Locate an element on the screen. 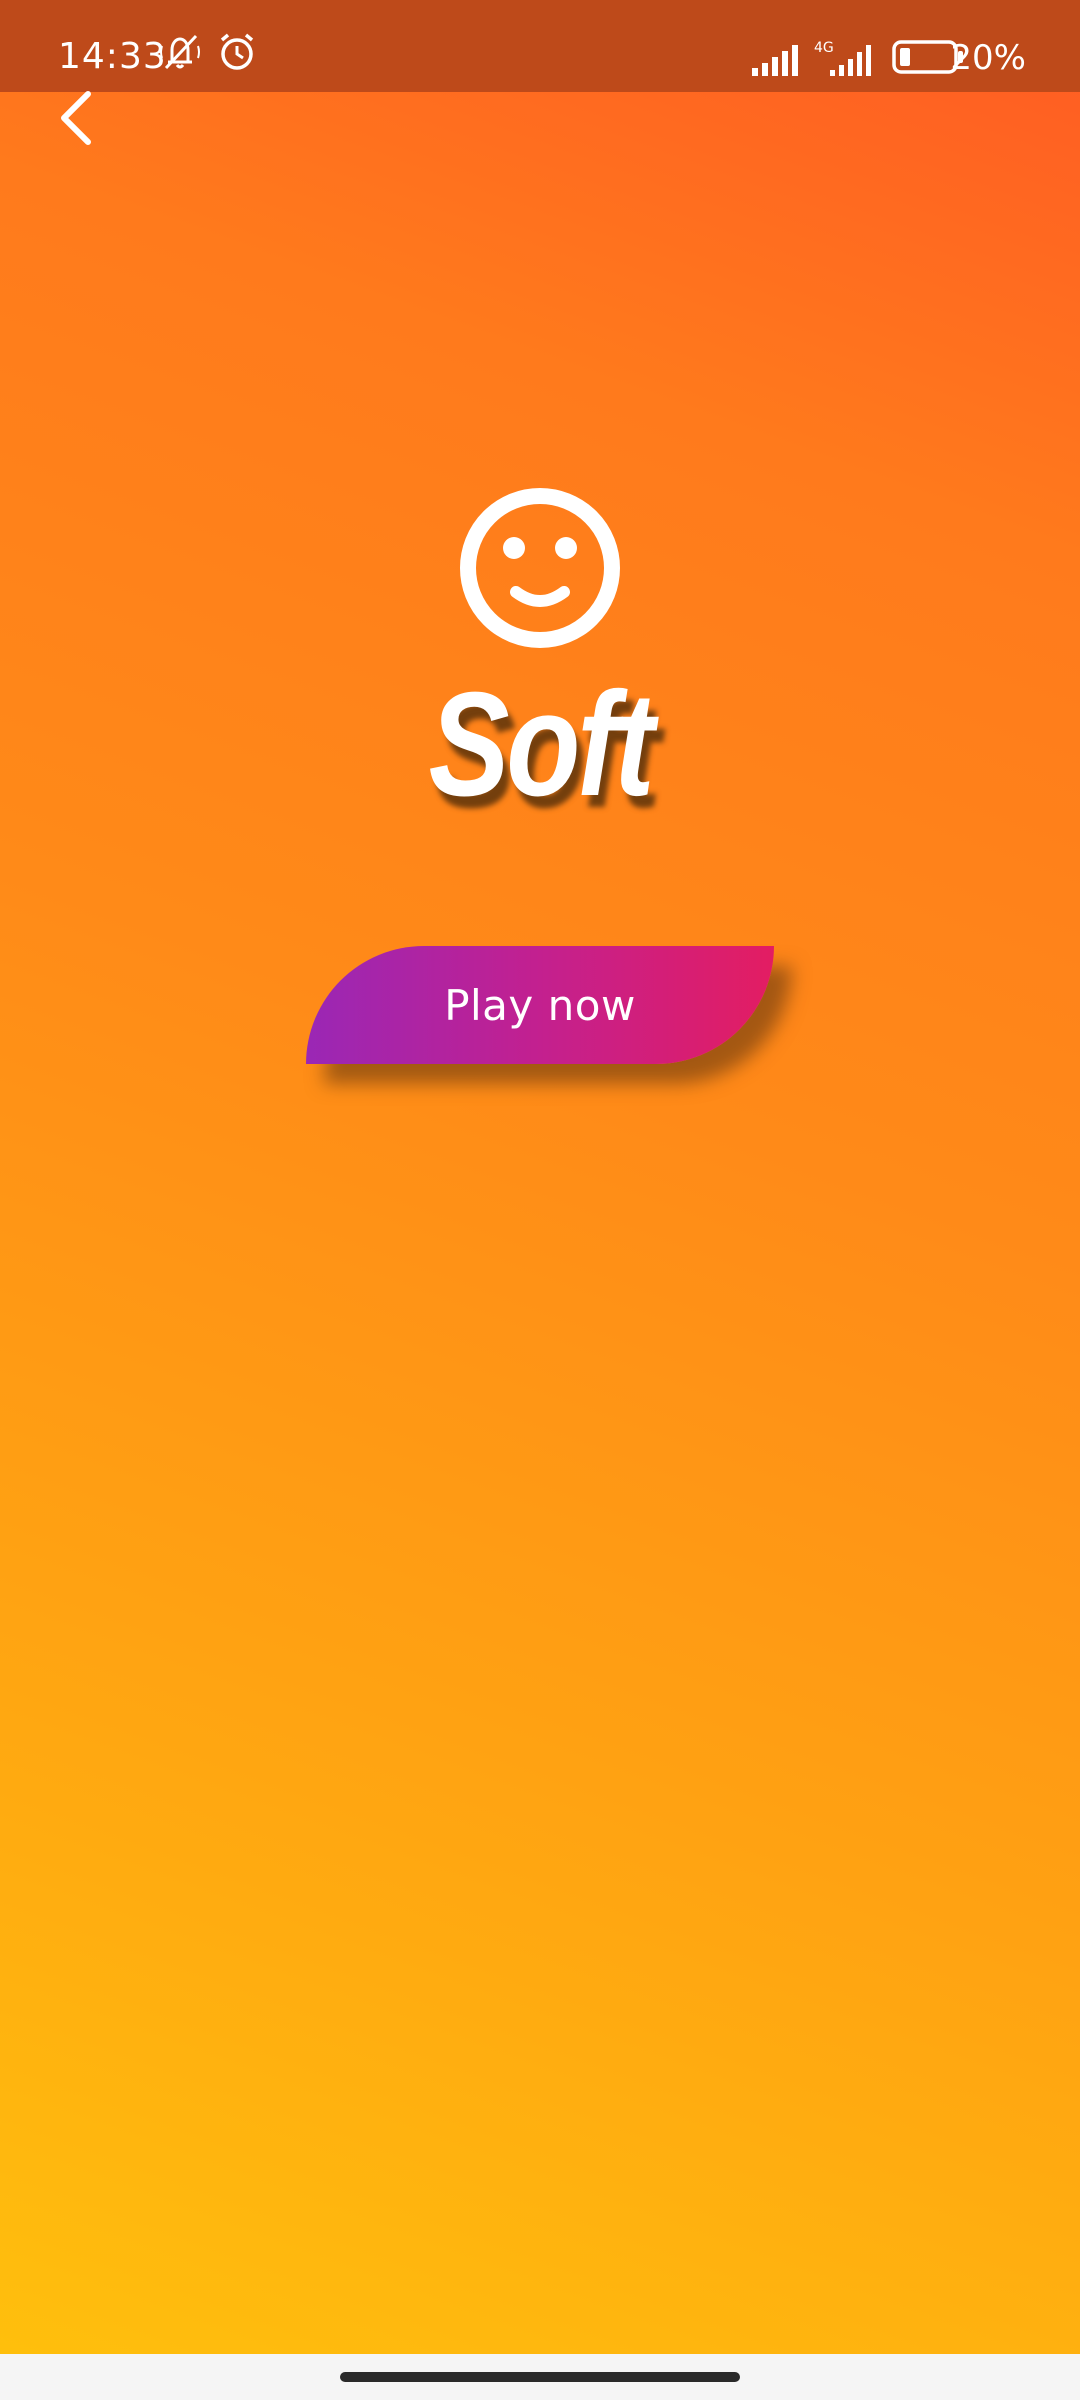  play-now-button: Play now is located at coordinates (540, 1005).